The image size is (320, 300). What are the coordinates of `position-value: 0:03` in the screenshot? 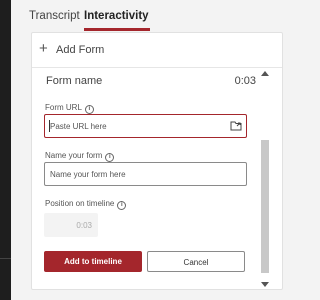 It's located at (84, 225).